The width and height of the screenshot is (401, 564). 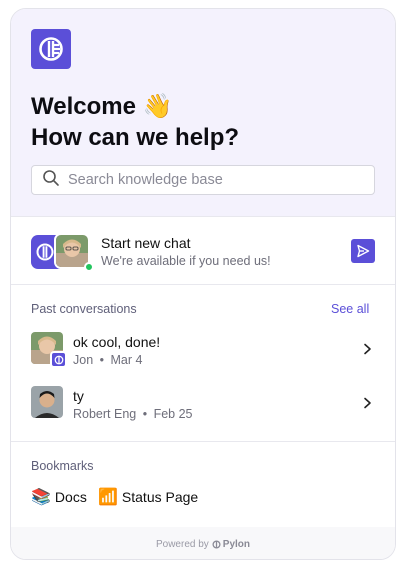 I want to click on conversation-meta: Robert Eng • Feb 25, so click(x=133, y=414).